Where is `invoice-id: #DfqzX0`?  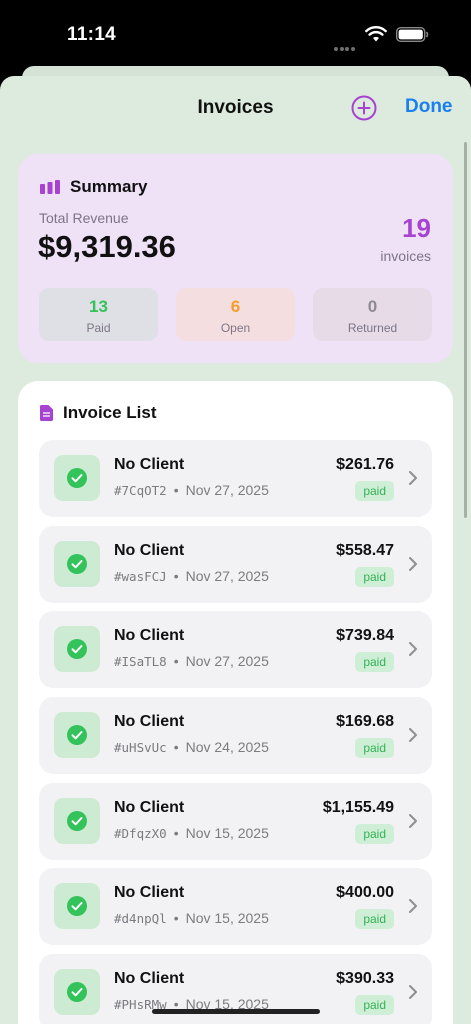
invoice-id: #DfqzX0 is located at coordinates (140, 833).